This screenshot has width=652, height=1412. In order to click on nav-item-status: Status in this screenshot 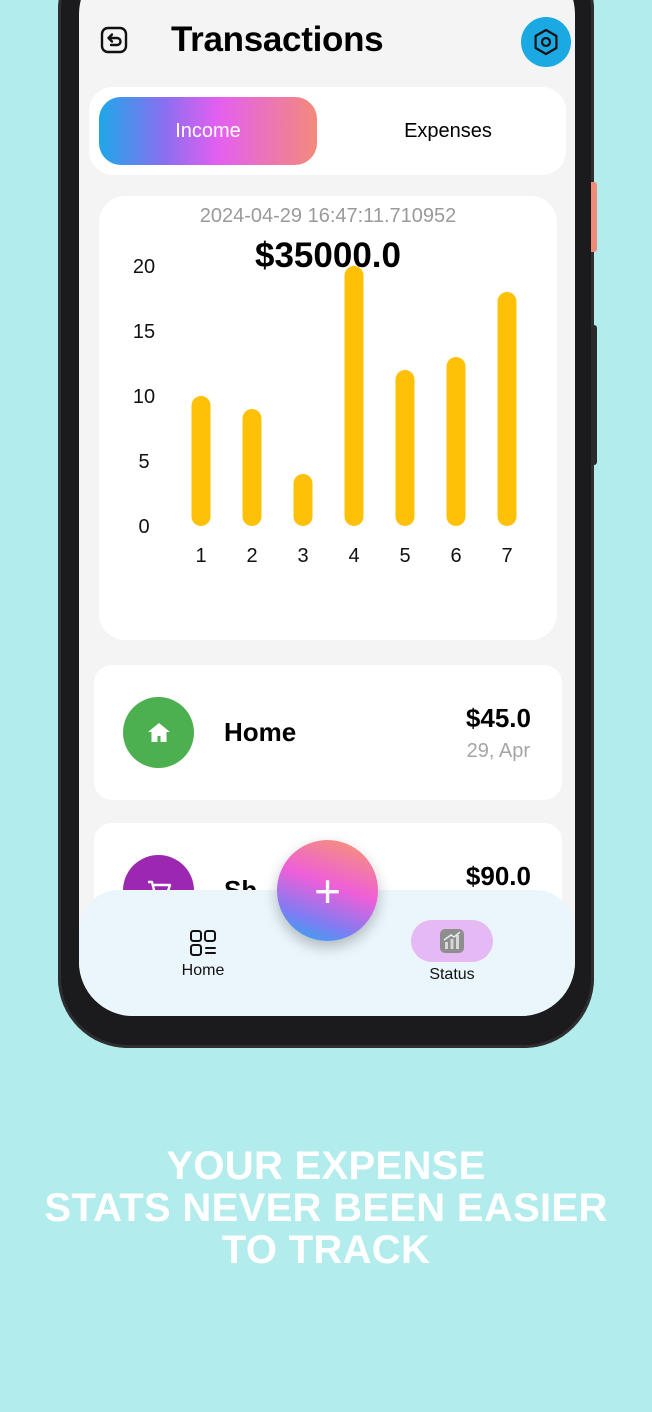, I will do `click(452, 955)`.